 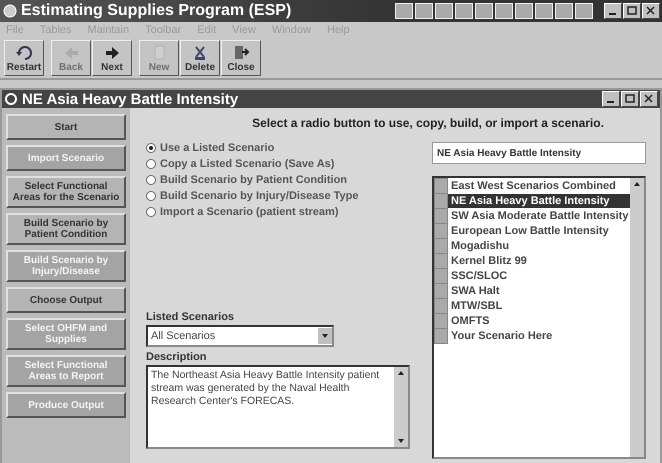 I want to click on sidebar-button: Choose Output, so click(x=66, y=300).